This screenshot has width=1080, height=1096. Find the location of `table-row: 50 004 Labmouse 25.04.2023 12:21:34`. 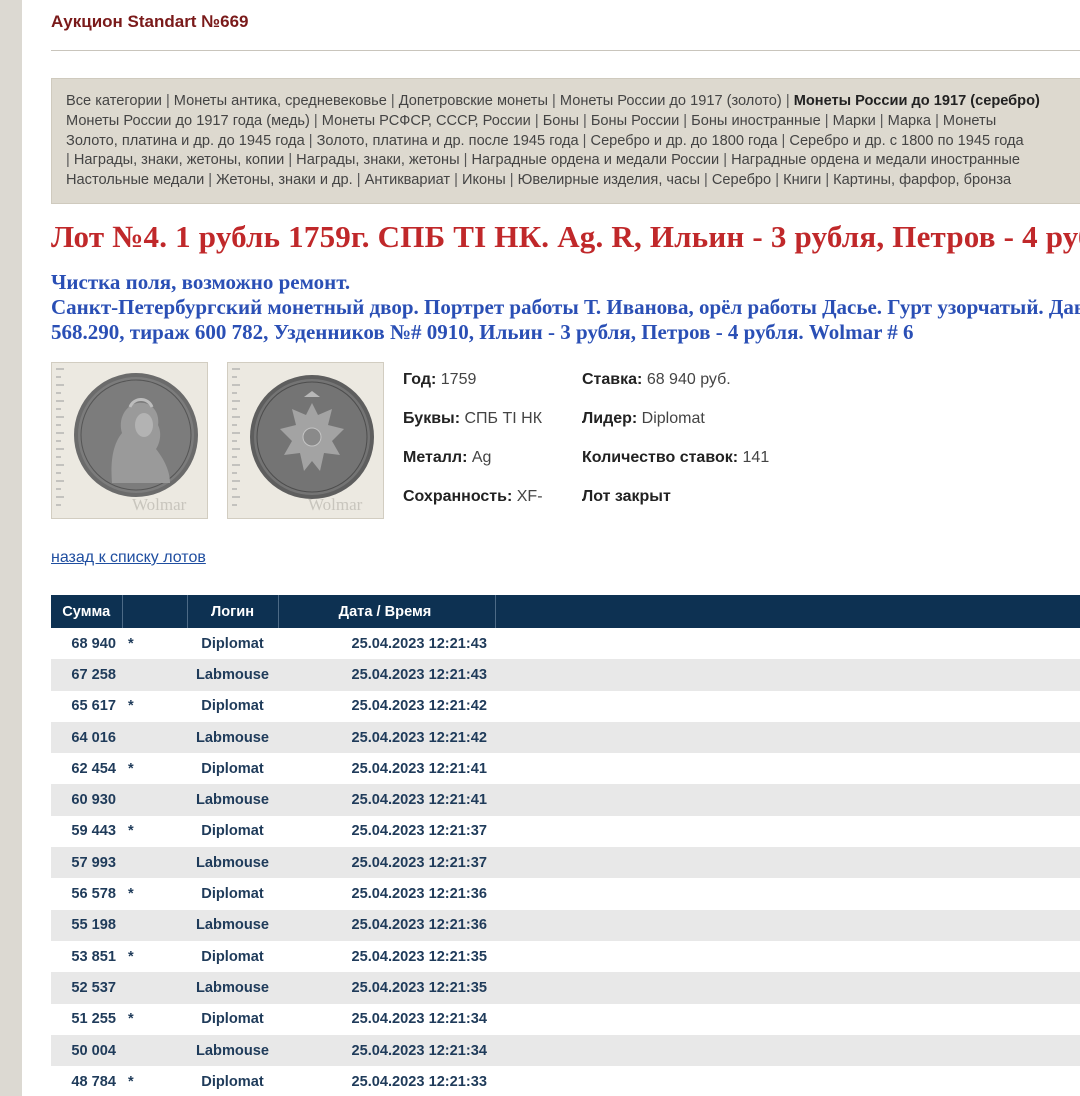

table-row: 50 004 Labmouse 25.04.2023 12:21:34 is located at coordinates (565, 1050).